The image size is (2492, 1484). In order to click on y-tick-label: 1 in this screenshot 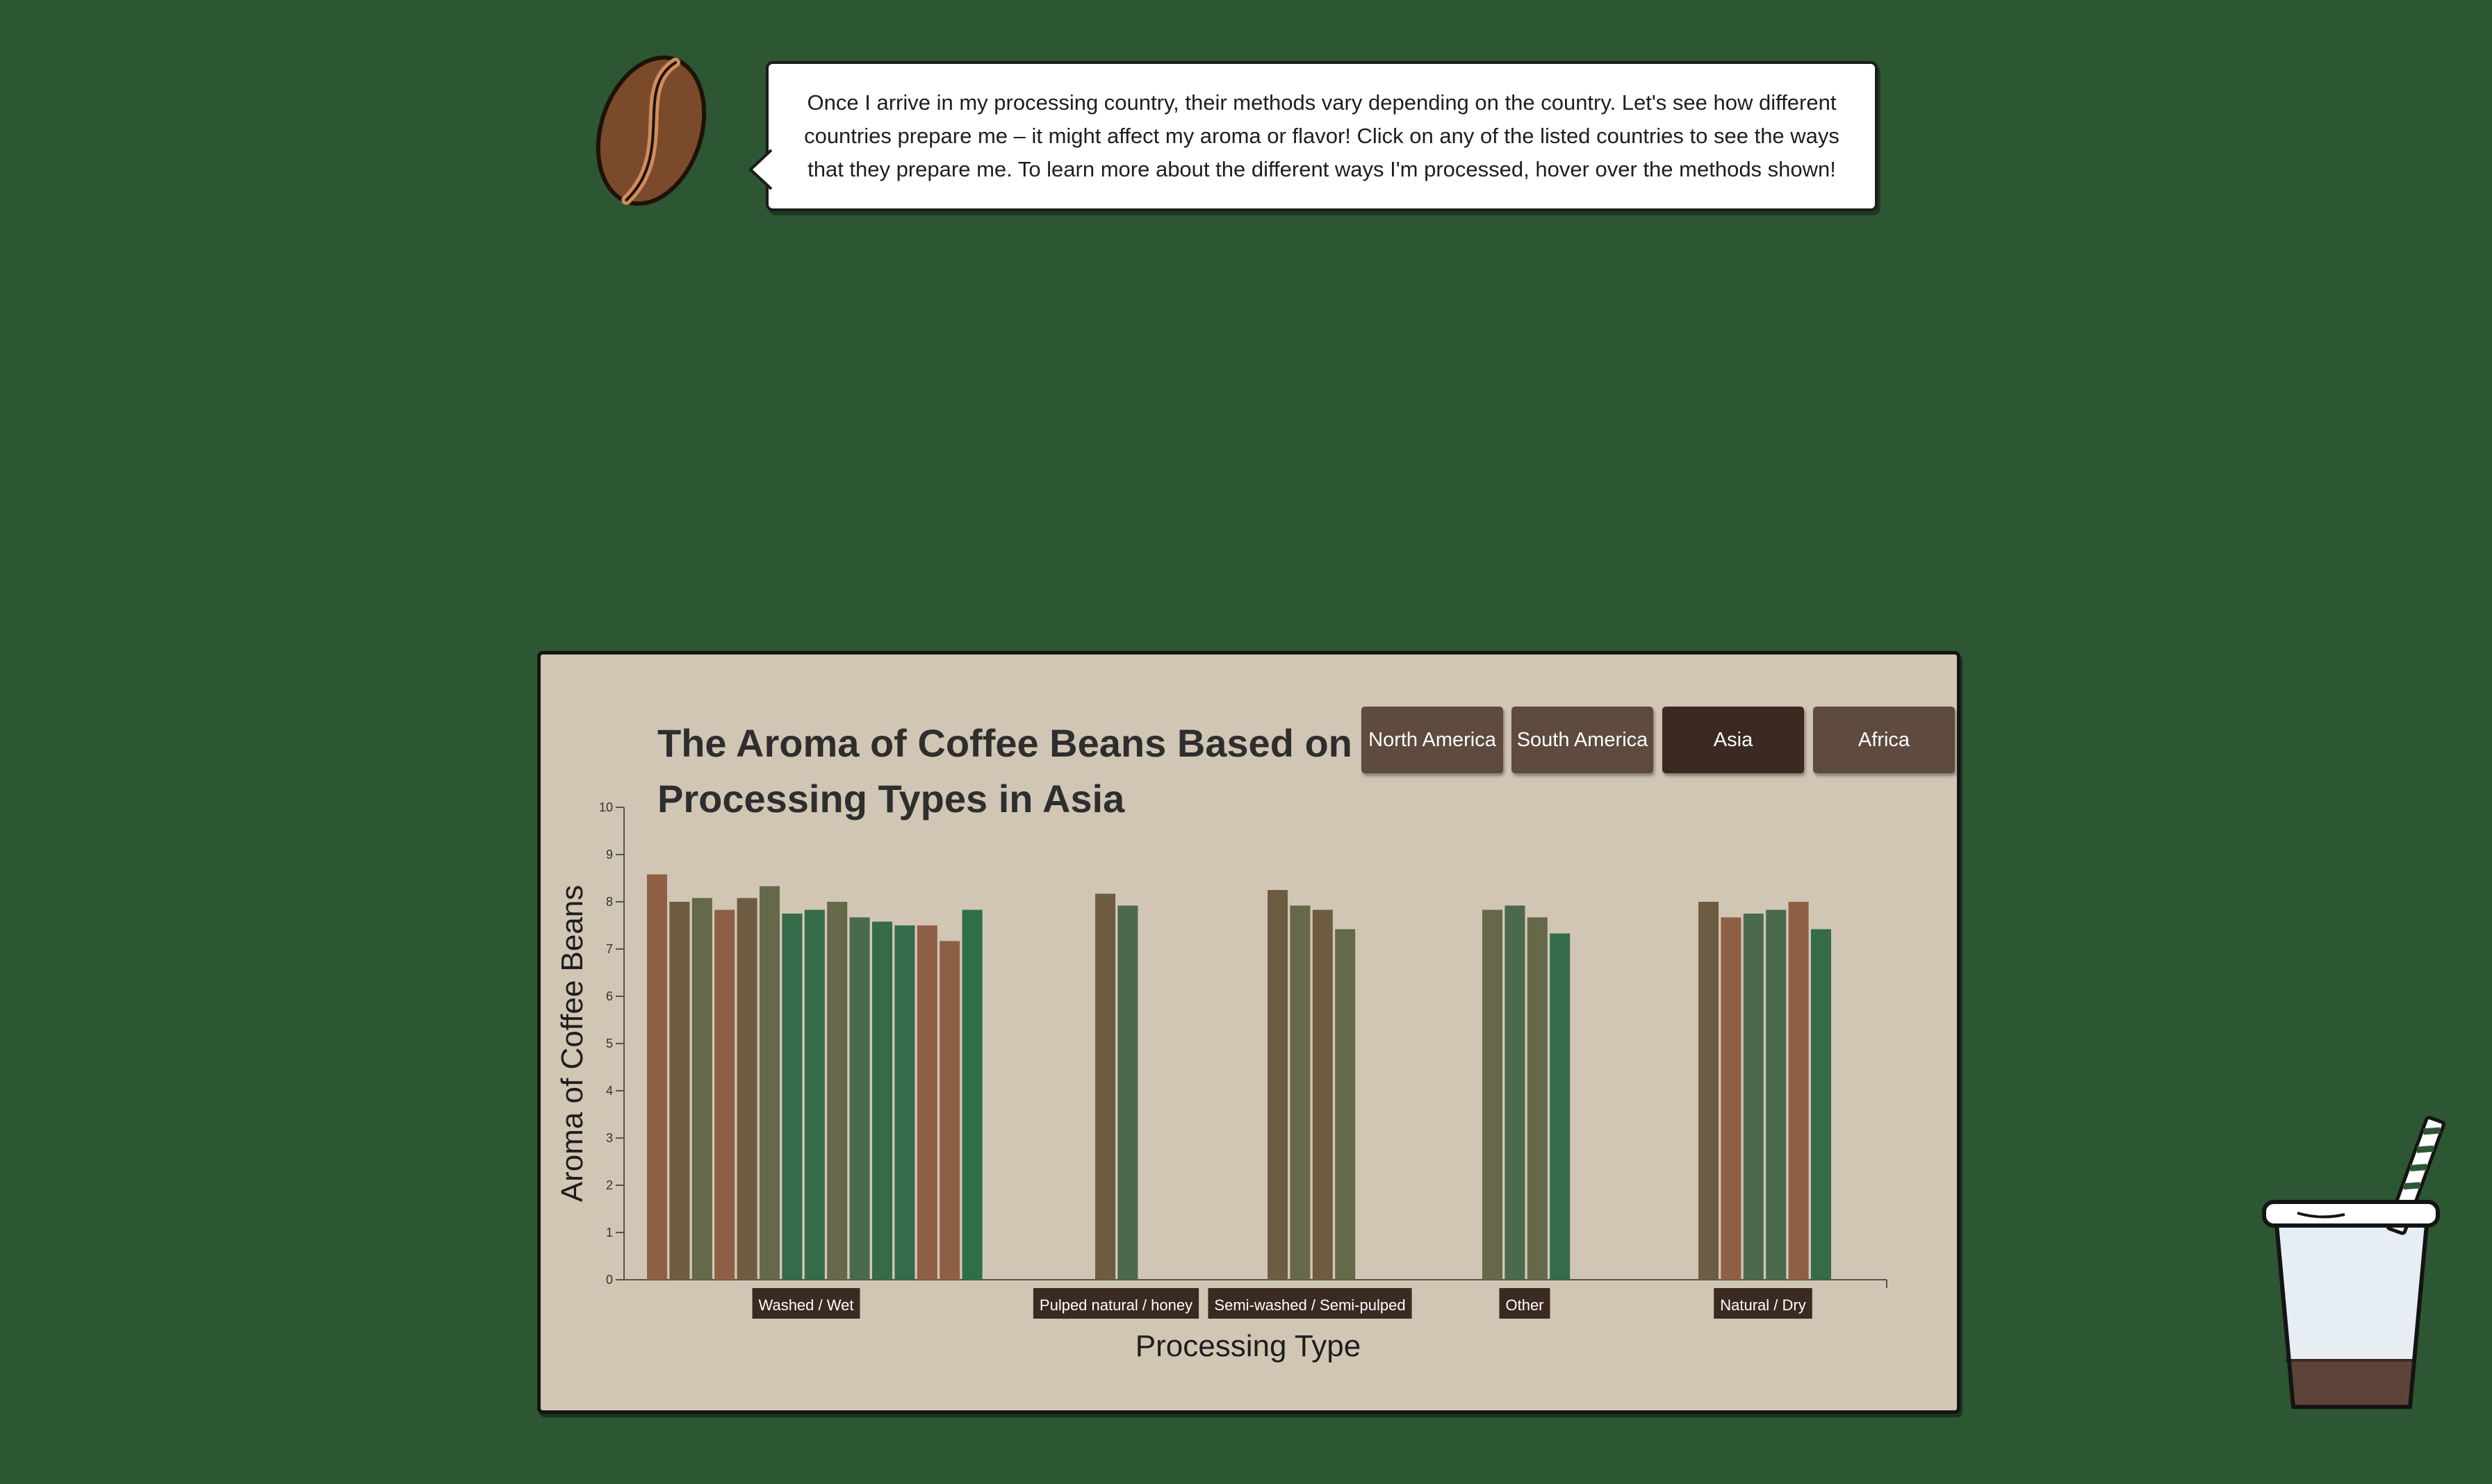, I will do `click(609, 1232)`.